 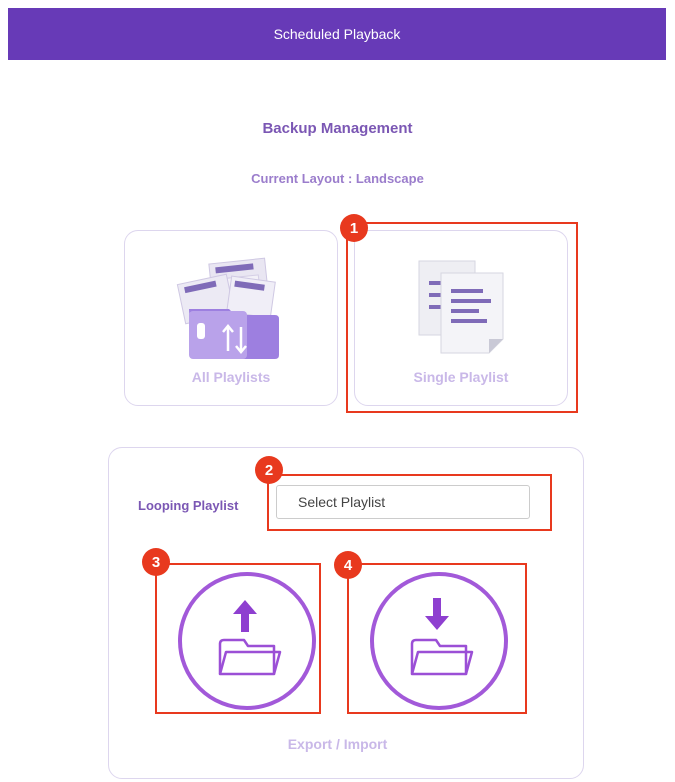 I want to click on header-title: Scheduled Playback, so click(x=337, y=34).